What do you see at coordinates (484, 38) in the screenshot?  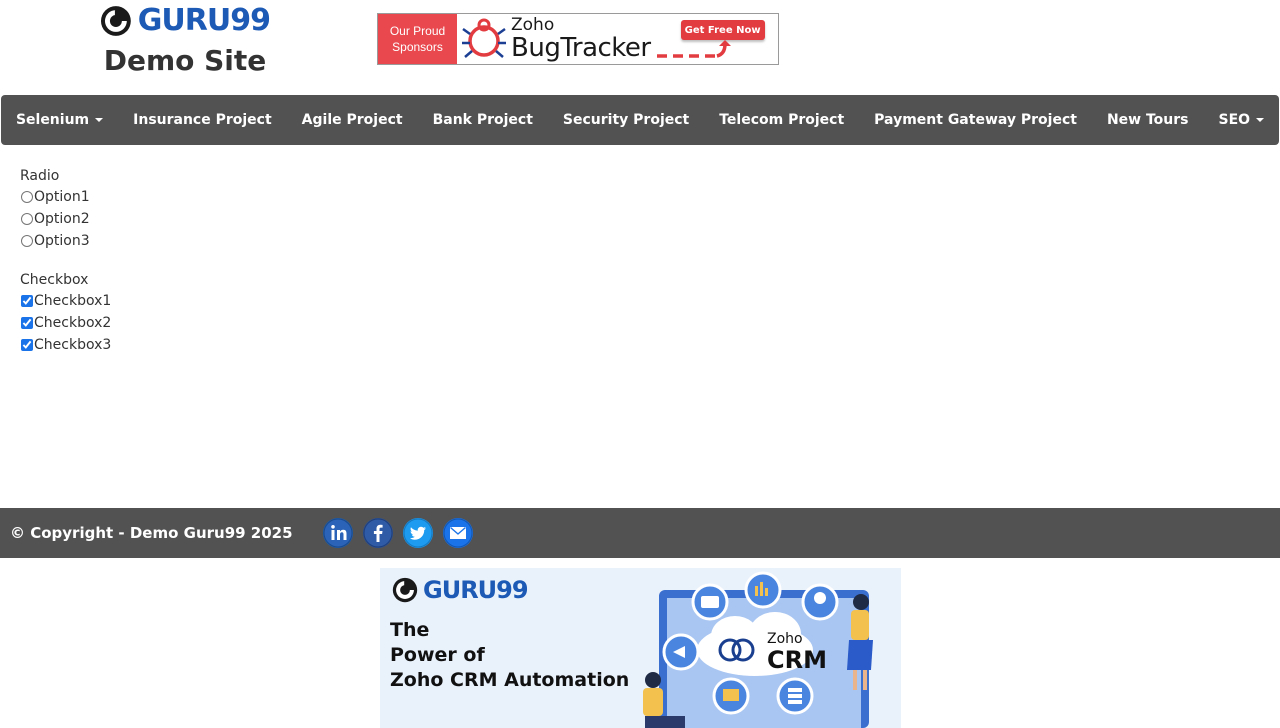 I see `bug-icon` at bounding box center [484, 38].